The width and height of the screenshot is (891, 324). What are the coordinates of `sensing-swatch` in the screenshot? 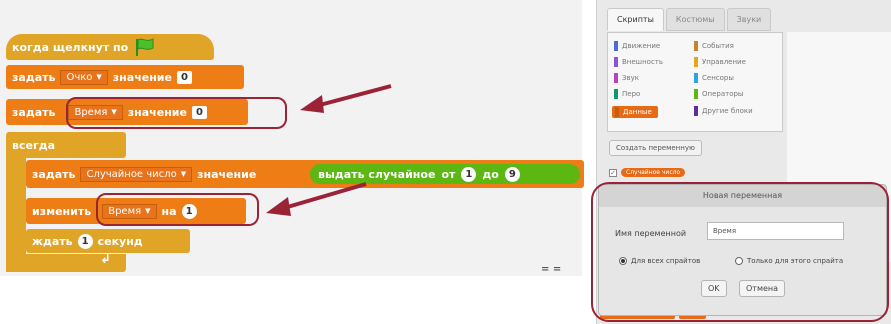 It's located at (696, 78).